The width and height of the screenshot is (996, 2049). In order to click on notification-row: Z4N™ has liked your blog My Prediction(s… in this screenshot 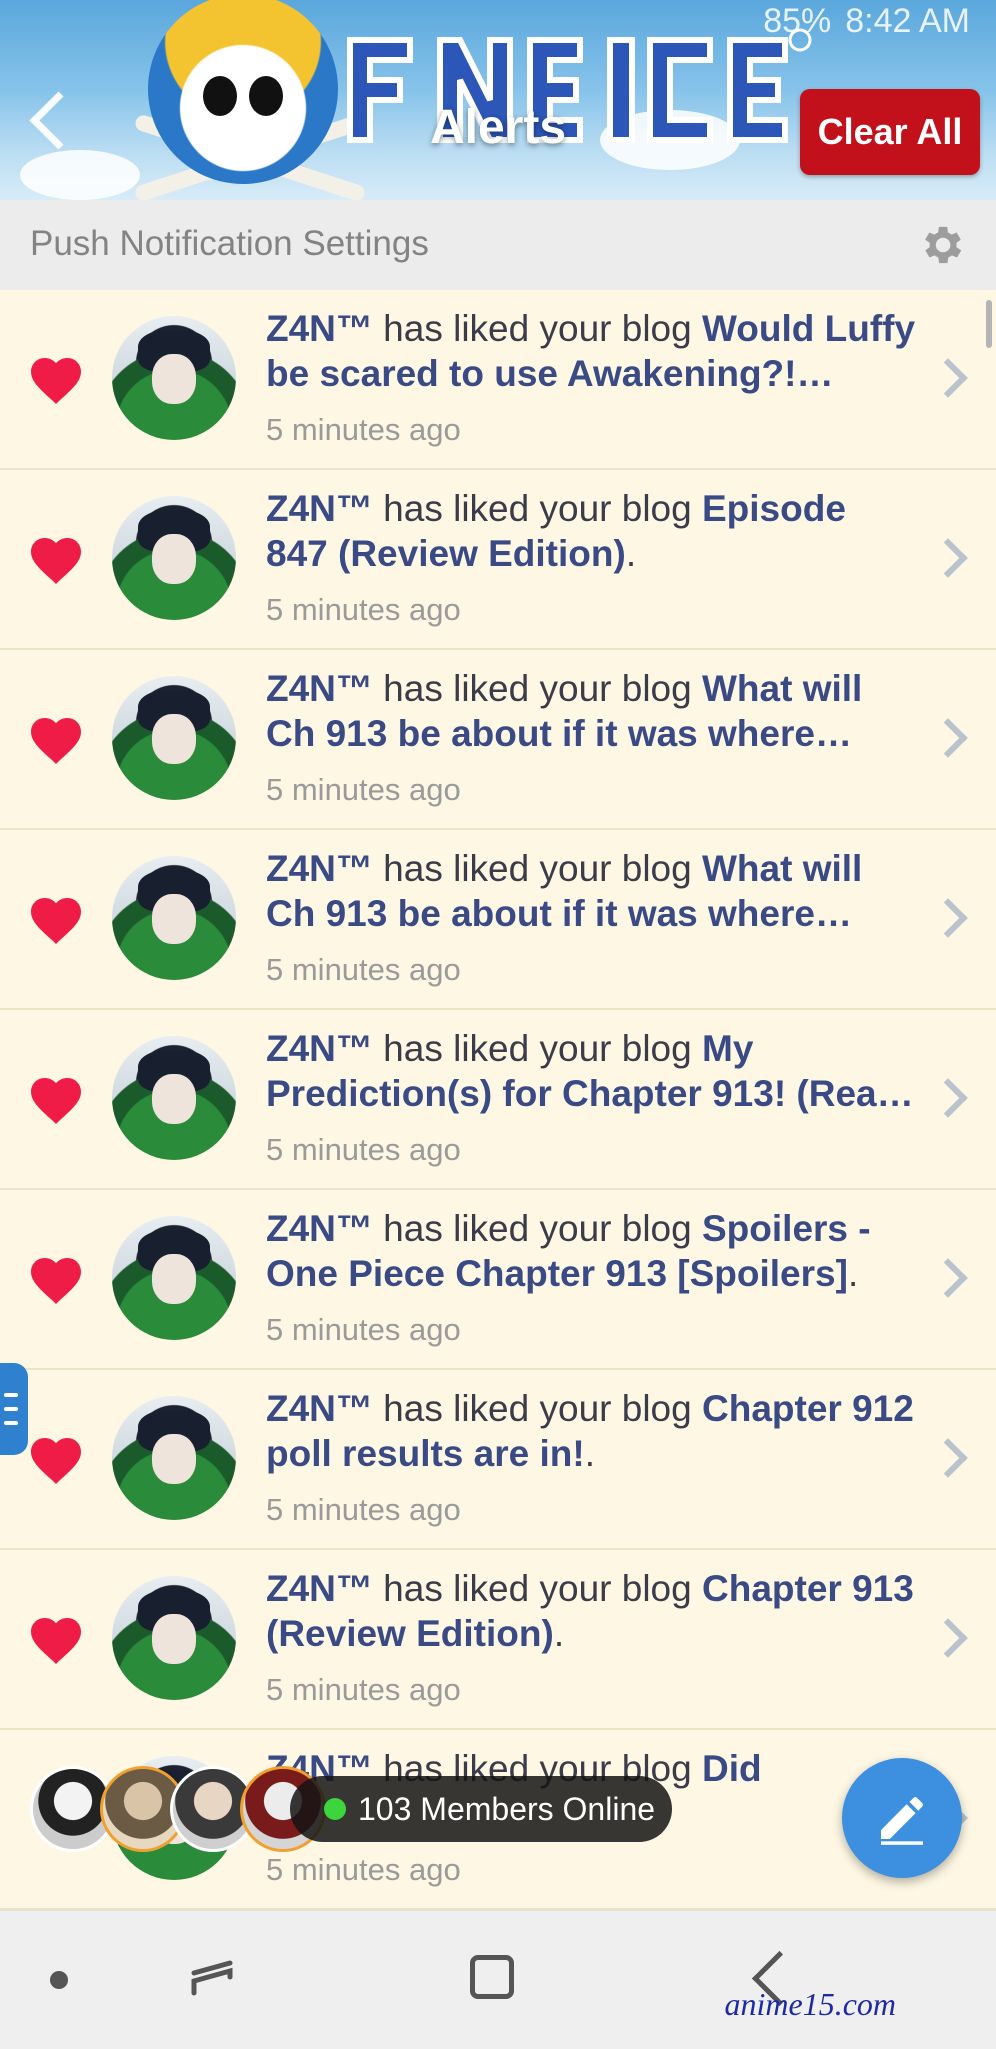, I will do `click(498, 1100)`.